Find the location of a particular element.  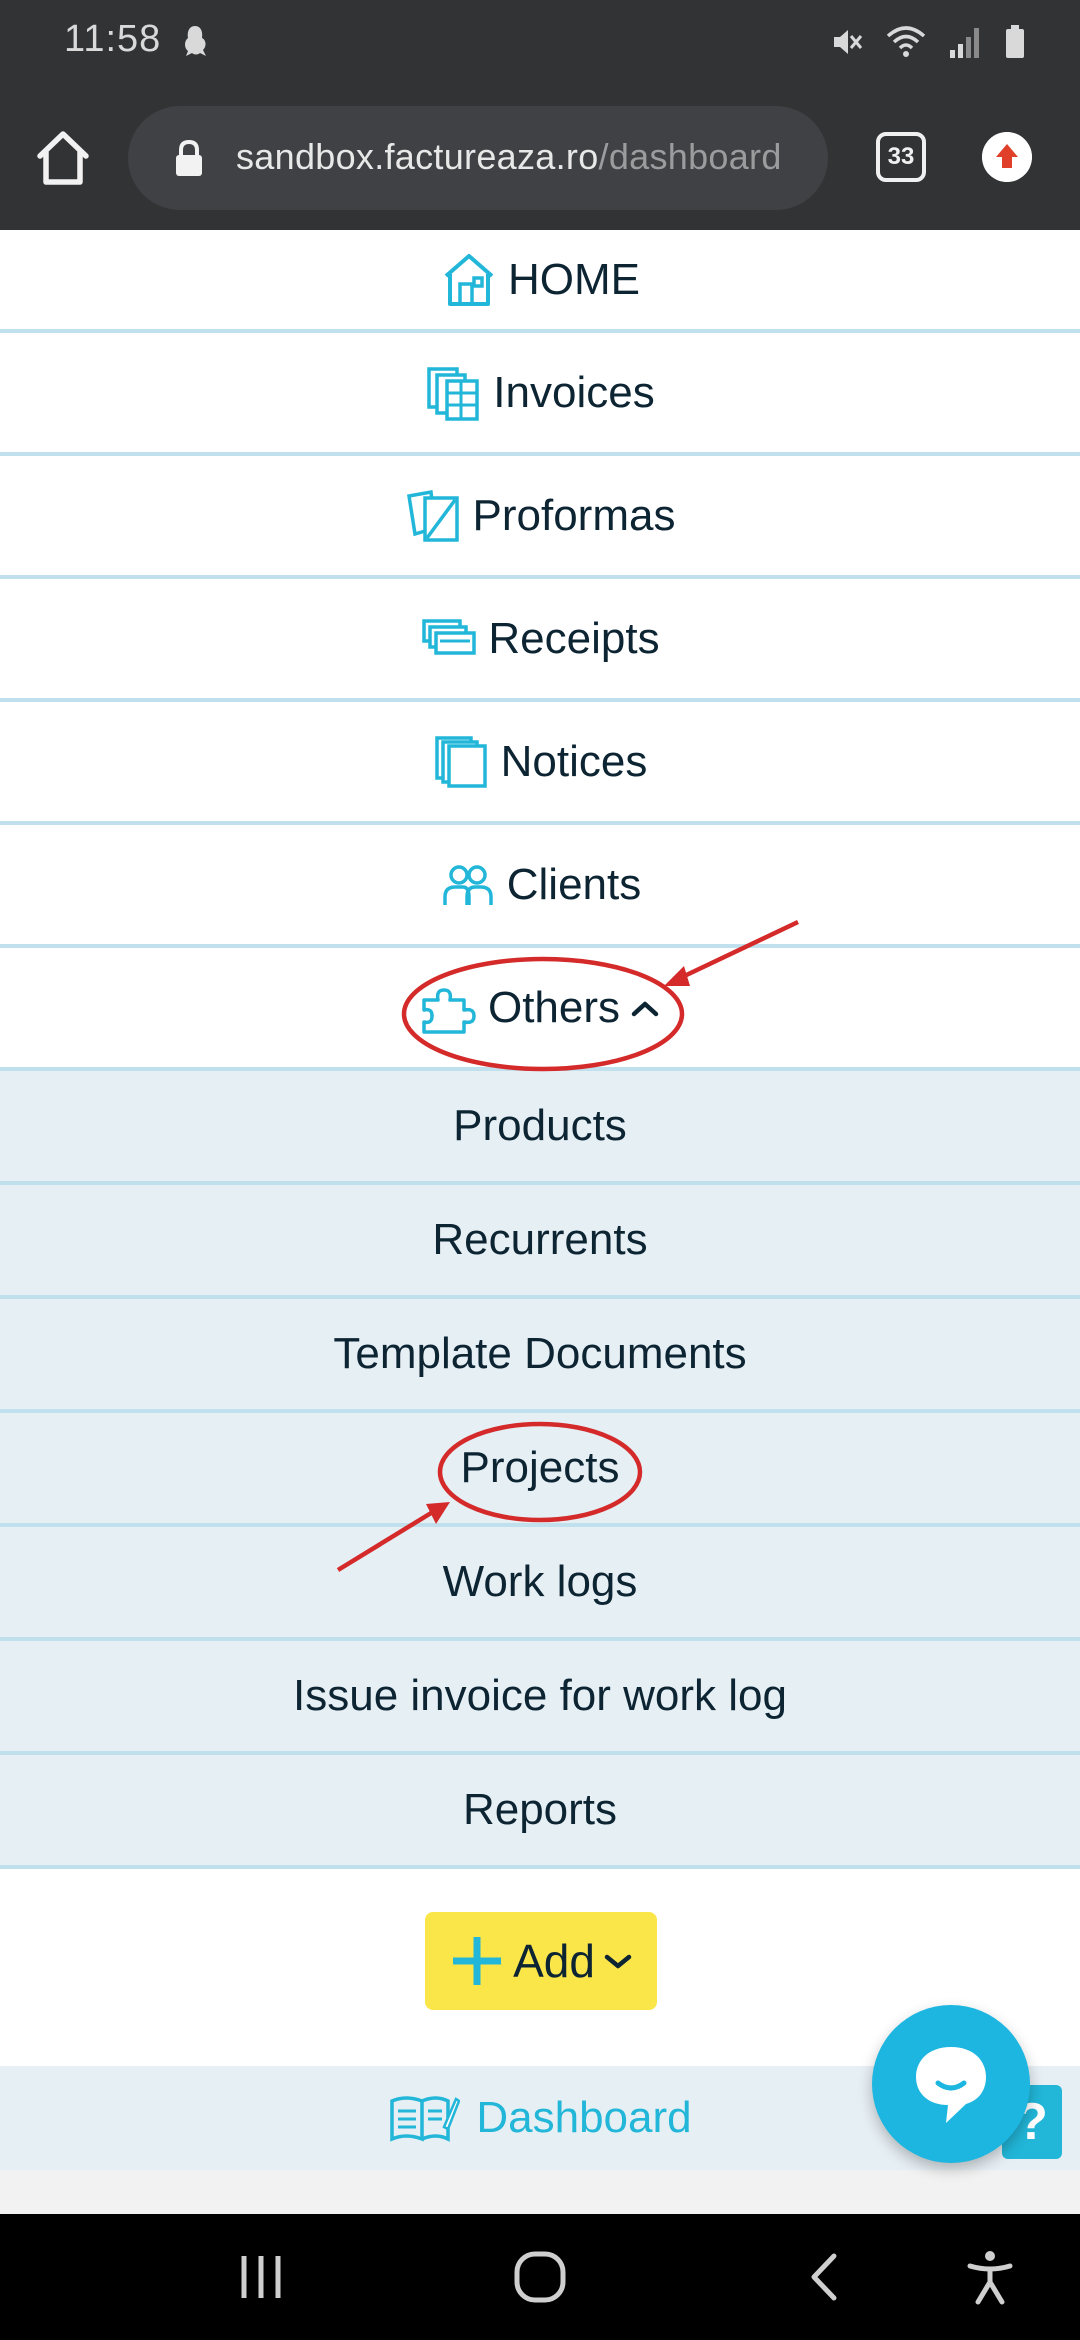

submenu-item-products: Products is located at coordinates (540, 1128).